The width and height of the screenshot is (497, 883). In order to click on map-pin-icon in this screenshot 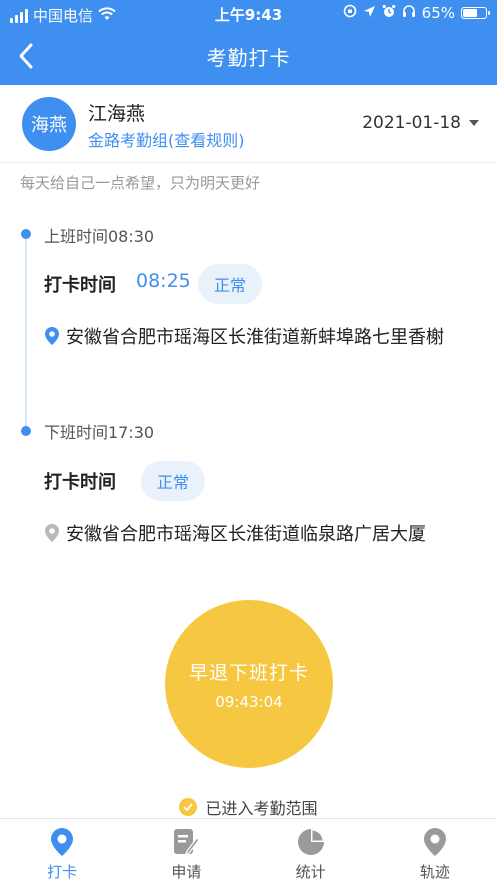, I will do `click(434, 842)`.